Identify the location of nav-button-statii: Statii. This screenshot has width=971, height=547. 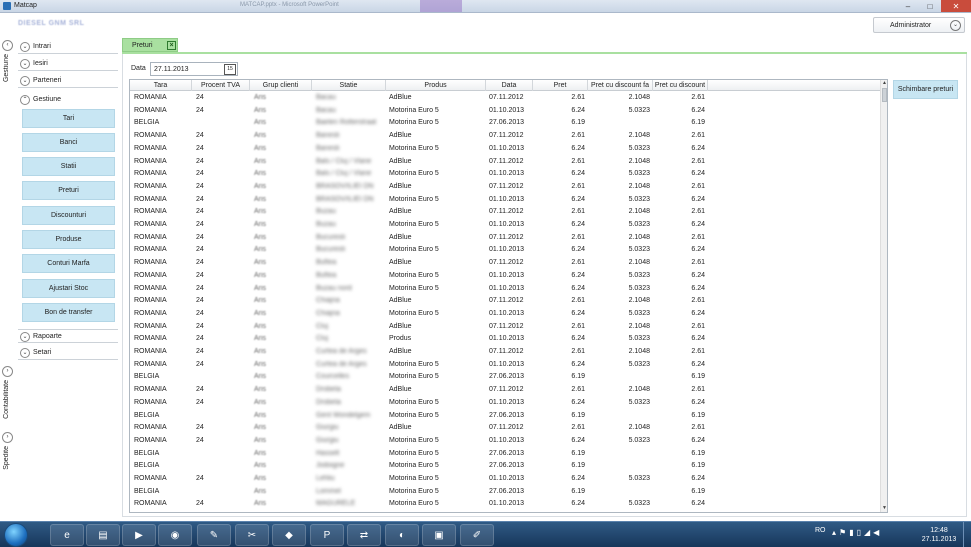
(68, 166).